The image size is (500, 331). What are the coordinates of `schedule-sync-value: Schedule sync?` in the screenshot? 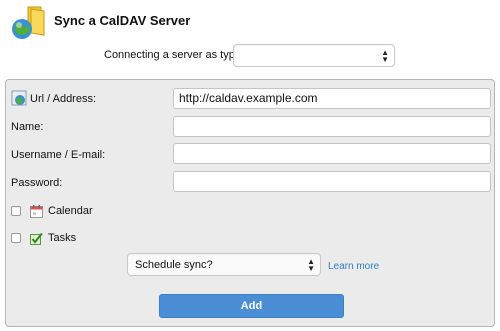 It's located at (174, 264).